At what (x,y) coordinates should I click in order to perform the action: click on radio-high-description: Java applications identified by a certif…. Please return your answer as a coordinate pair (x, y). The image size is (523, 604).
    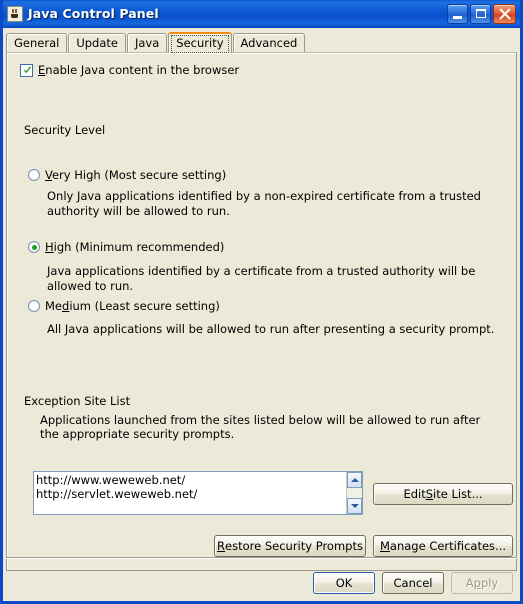
    Looking at the image, I should click on (261, 278).